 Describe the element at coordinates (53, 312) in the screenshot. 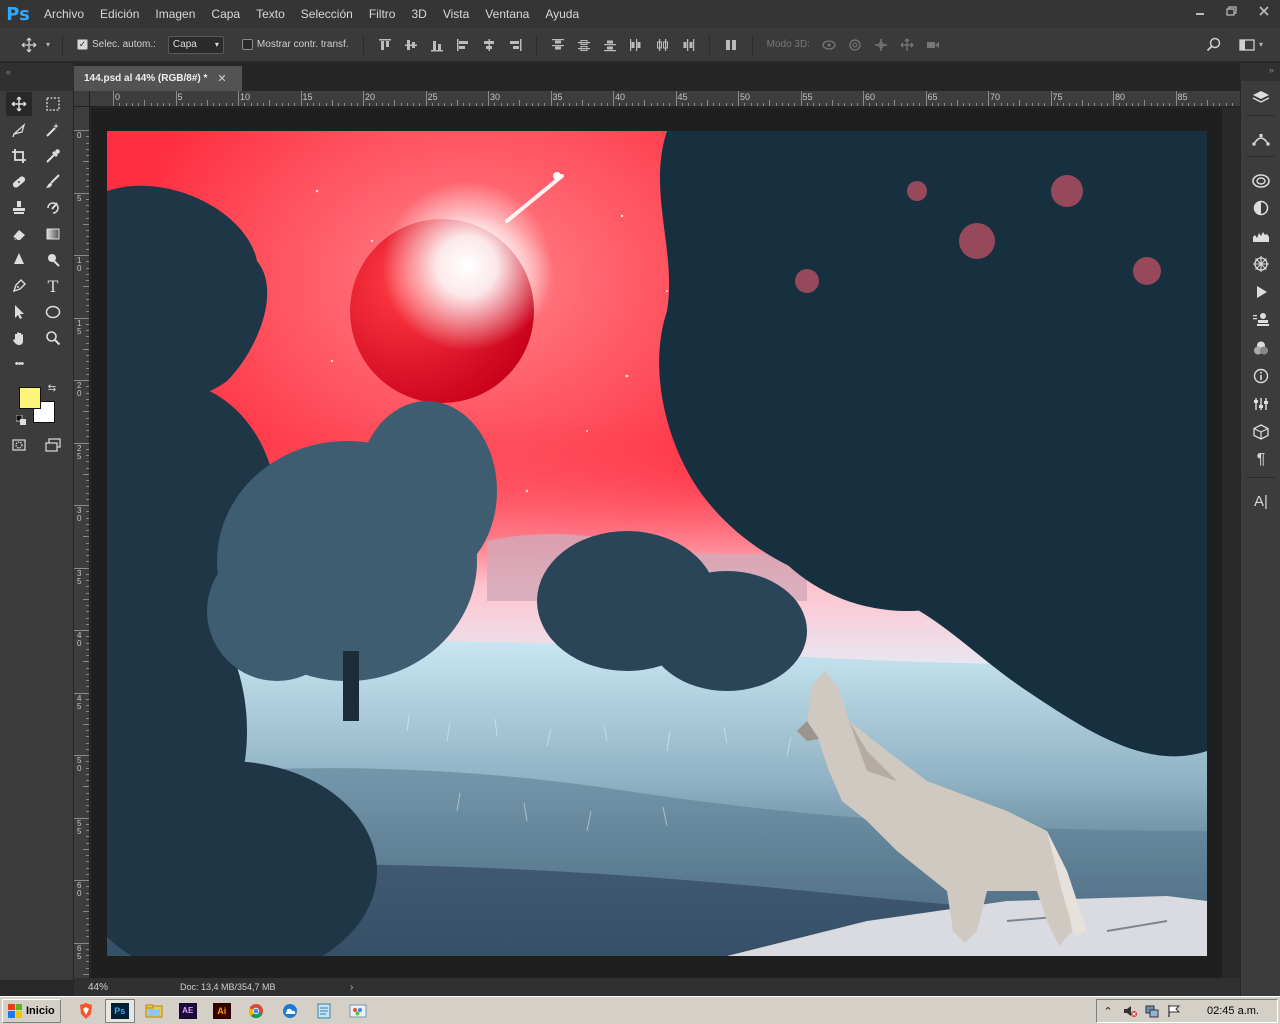

I see `ellipse-icon` at that location.